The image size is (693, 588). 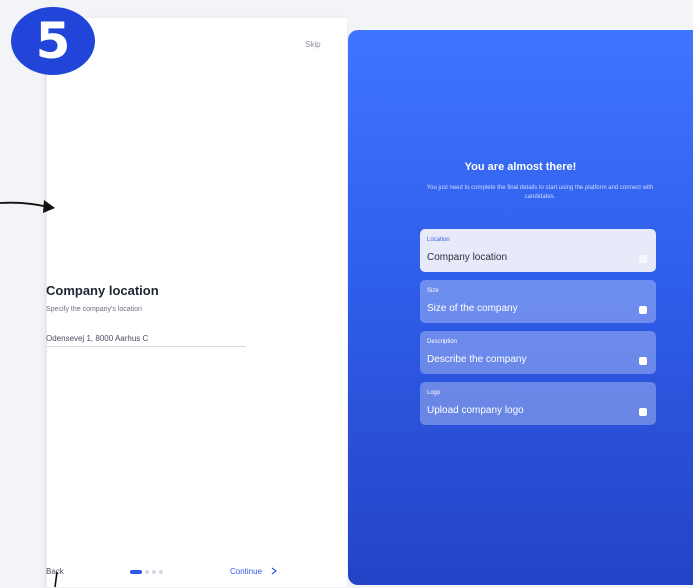 What do you see at coordinates (433, 291) in the screenshot?
I see `step-card-label: Size` at bounding box center [433, 291].